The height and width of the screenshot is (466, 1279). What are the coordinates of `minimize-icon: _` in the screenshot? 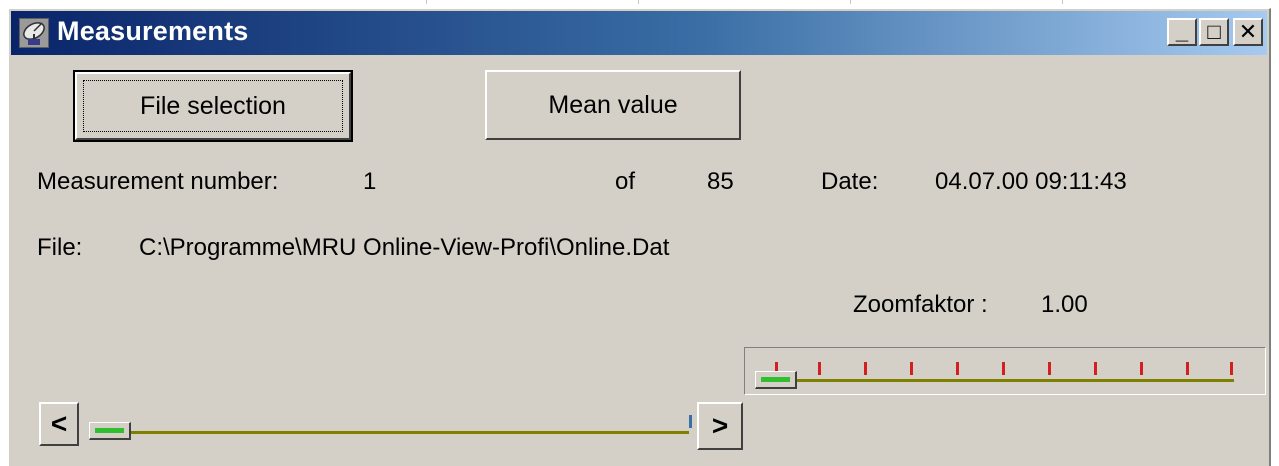 It's located at (1182, 31).